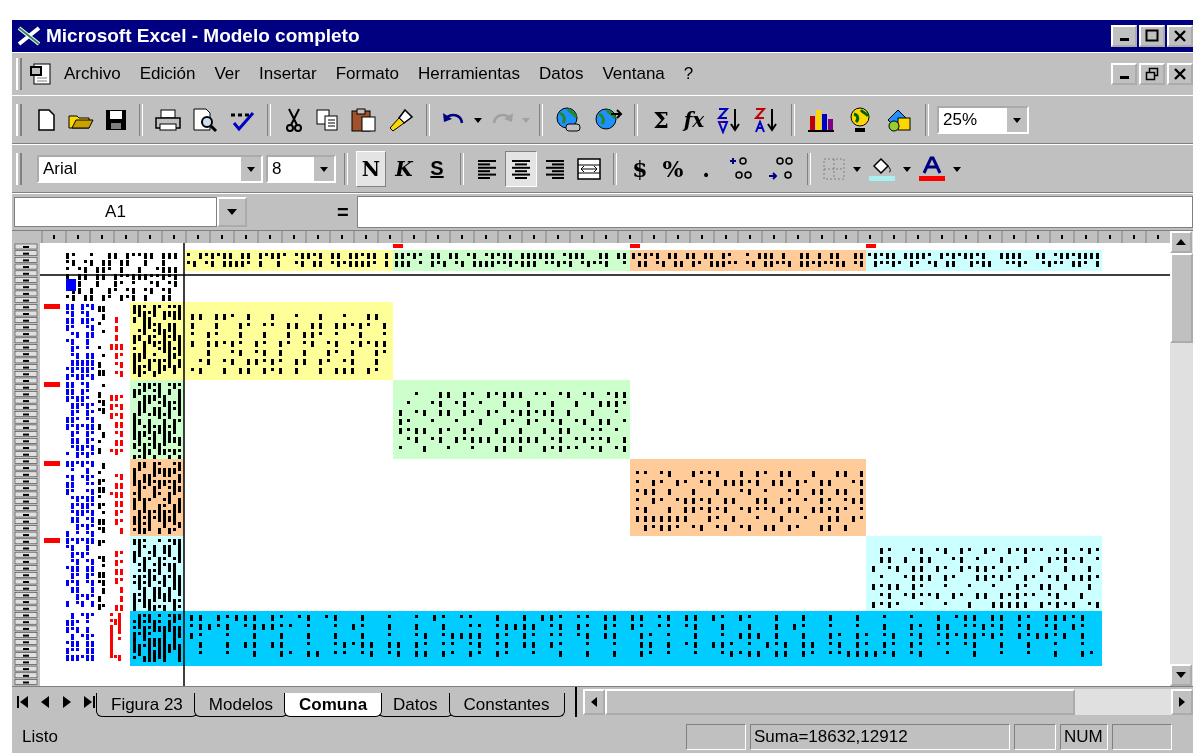 The width and height of the screenshot is (1193, 753). What do you see at coordinates (781, 168) in the screenshot?
I see `decrease-decimal-icon` at bounding box center [781, 168].